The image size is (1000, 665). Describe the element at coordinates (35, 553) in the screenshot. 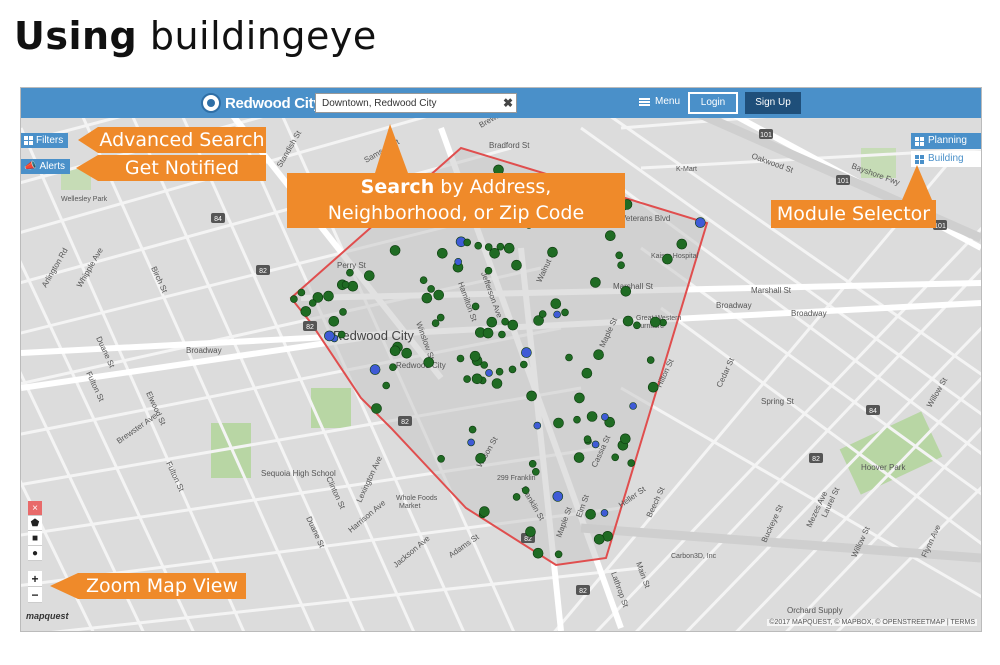

I see `circle-icon: ●` at that location.